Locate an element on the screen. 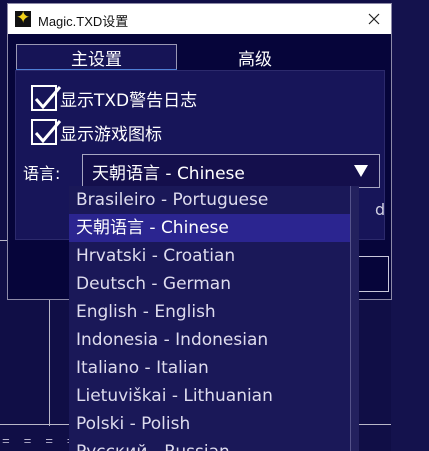  app-icon: ✦ is located at coordinates (23, 19).